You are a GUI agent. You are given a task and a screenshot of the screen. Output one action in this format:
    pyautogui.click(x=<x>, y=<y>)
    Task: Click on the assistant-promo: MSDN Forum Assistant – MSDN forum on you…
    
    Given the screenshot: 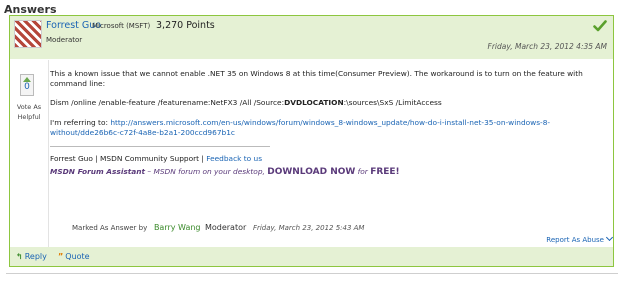 What is the action you would take?
    pyautogui.click(x=225, y=172)
    